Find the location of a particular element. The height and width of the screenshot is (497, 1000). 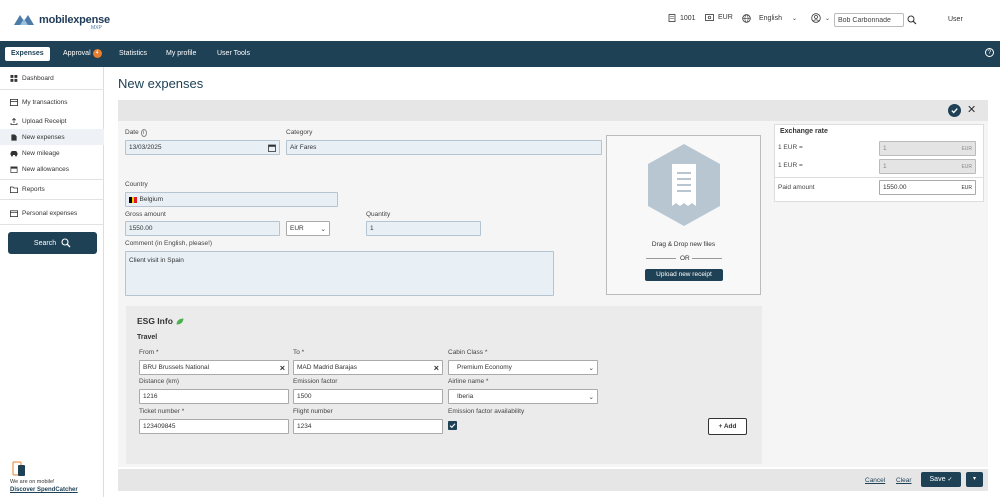

save-options-button: ▾ is located at coordinates (974, 479).